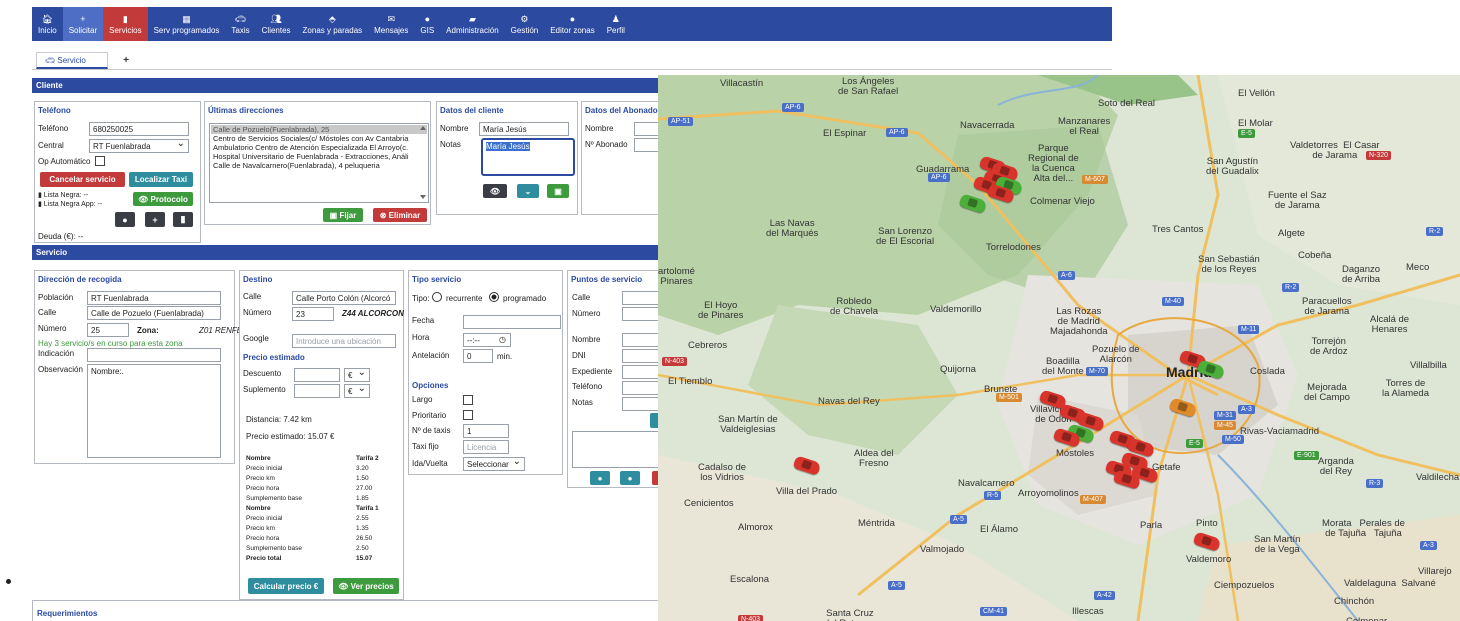  I want to click on hora-input: --:-- ◷, so click(487, 340).